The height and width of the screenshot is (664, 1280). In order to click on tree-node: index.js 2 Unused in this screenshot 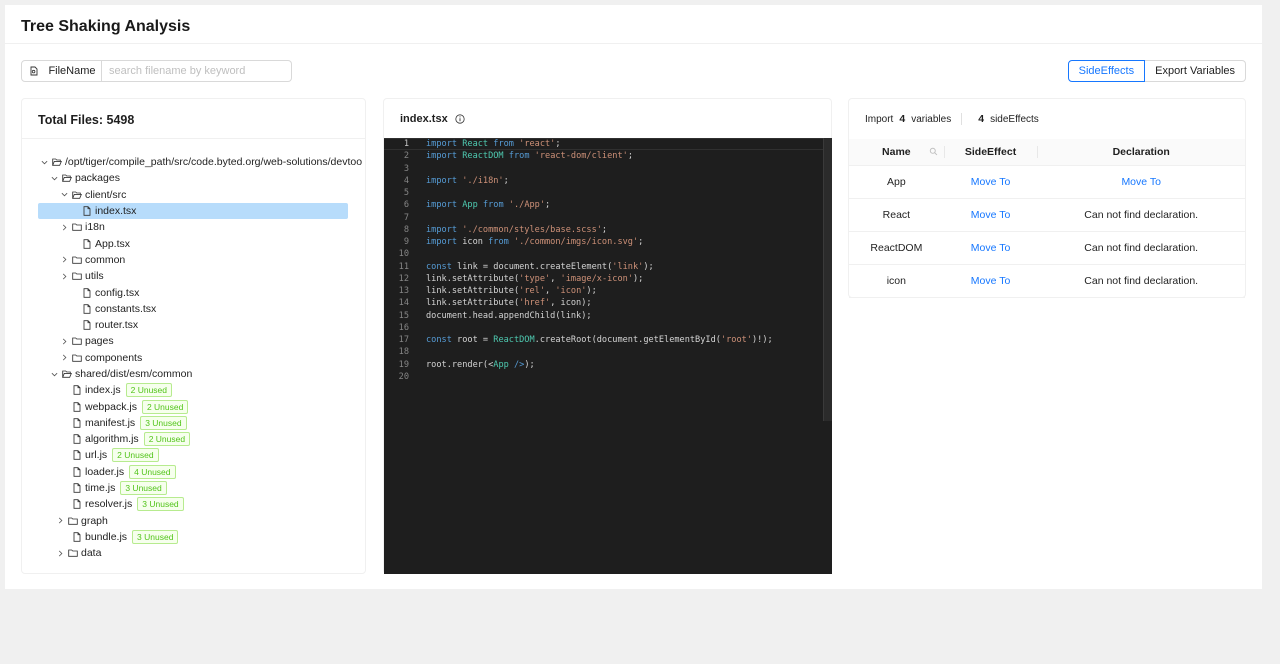, I will do `click(201, 390)`.